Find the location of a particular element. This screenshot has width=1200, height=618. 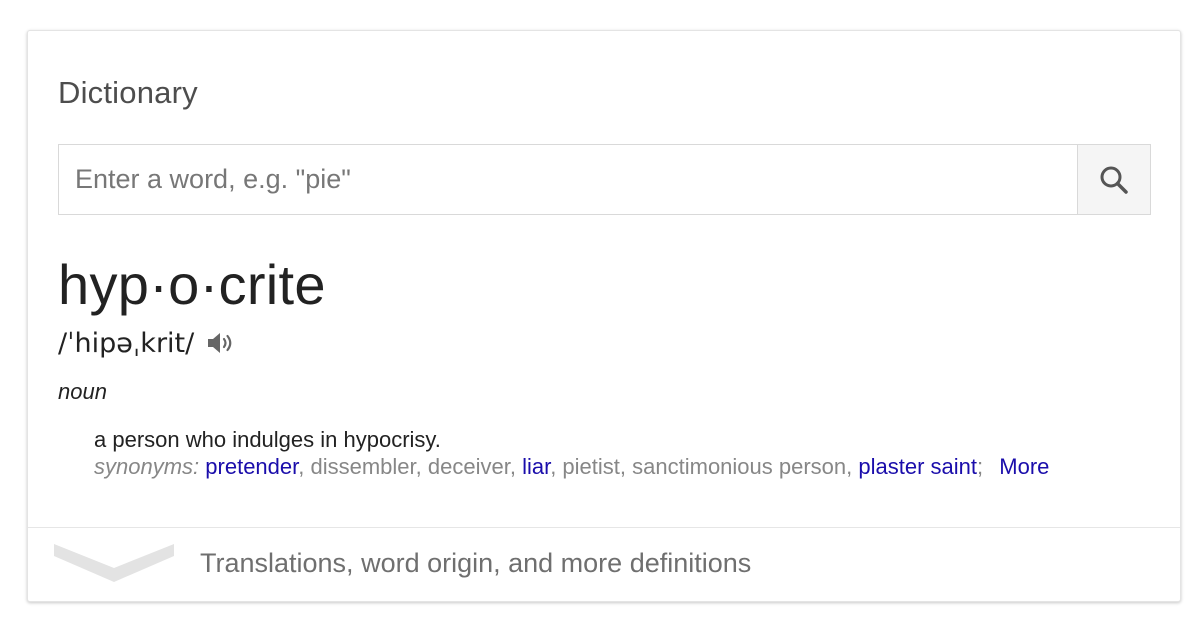

synonym-text: deceiver is located at coordinates (468, 466).